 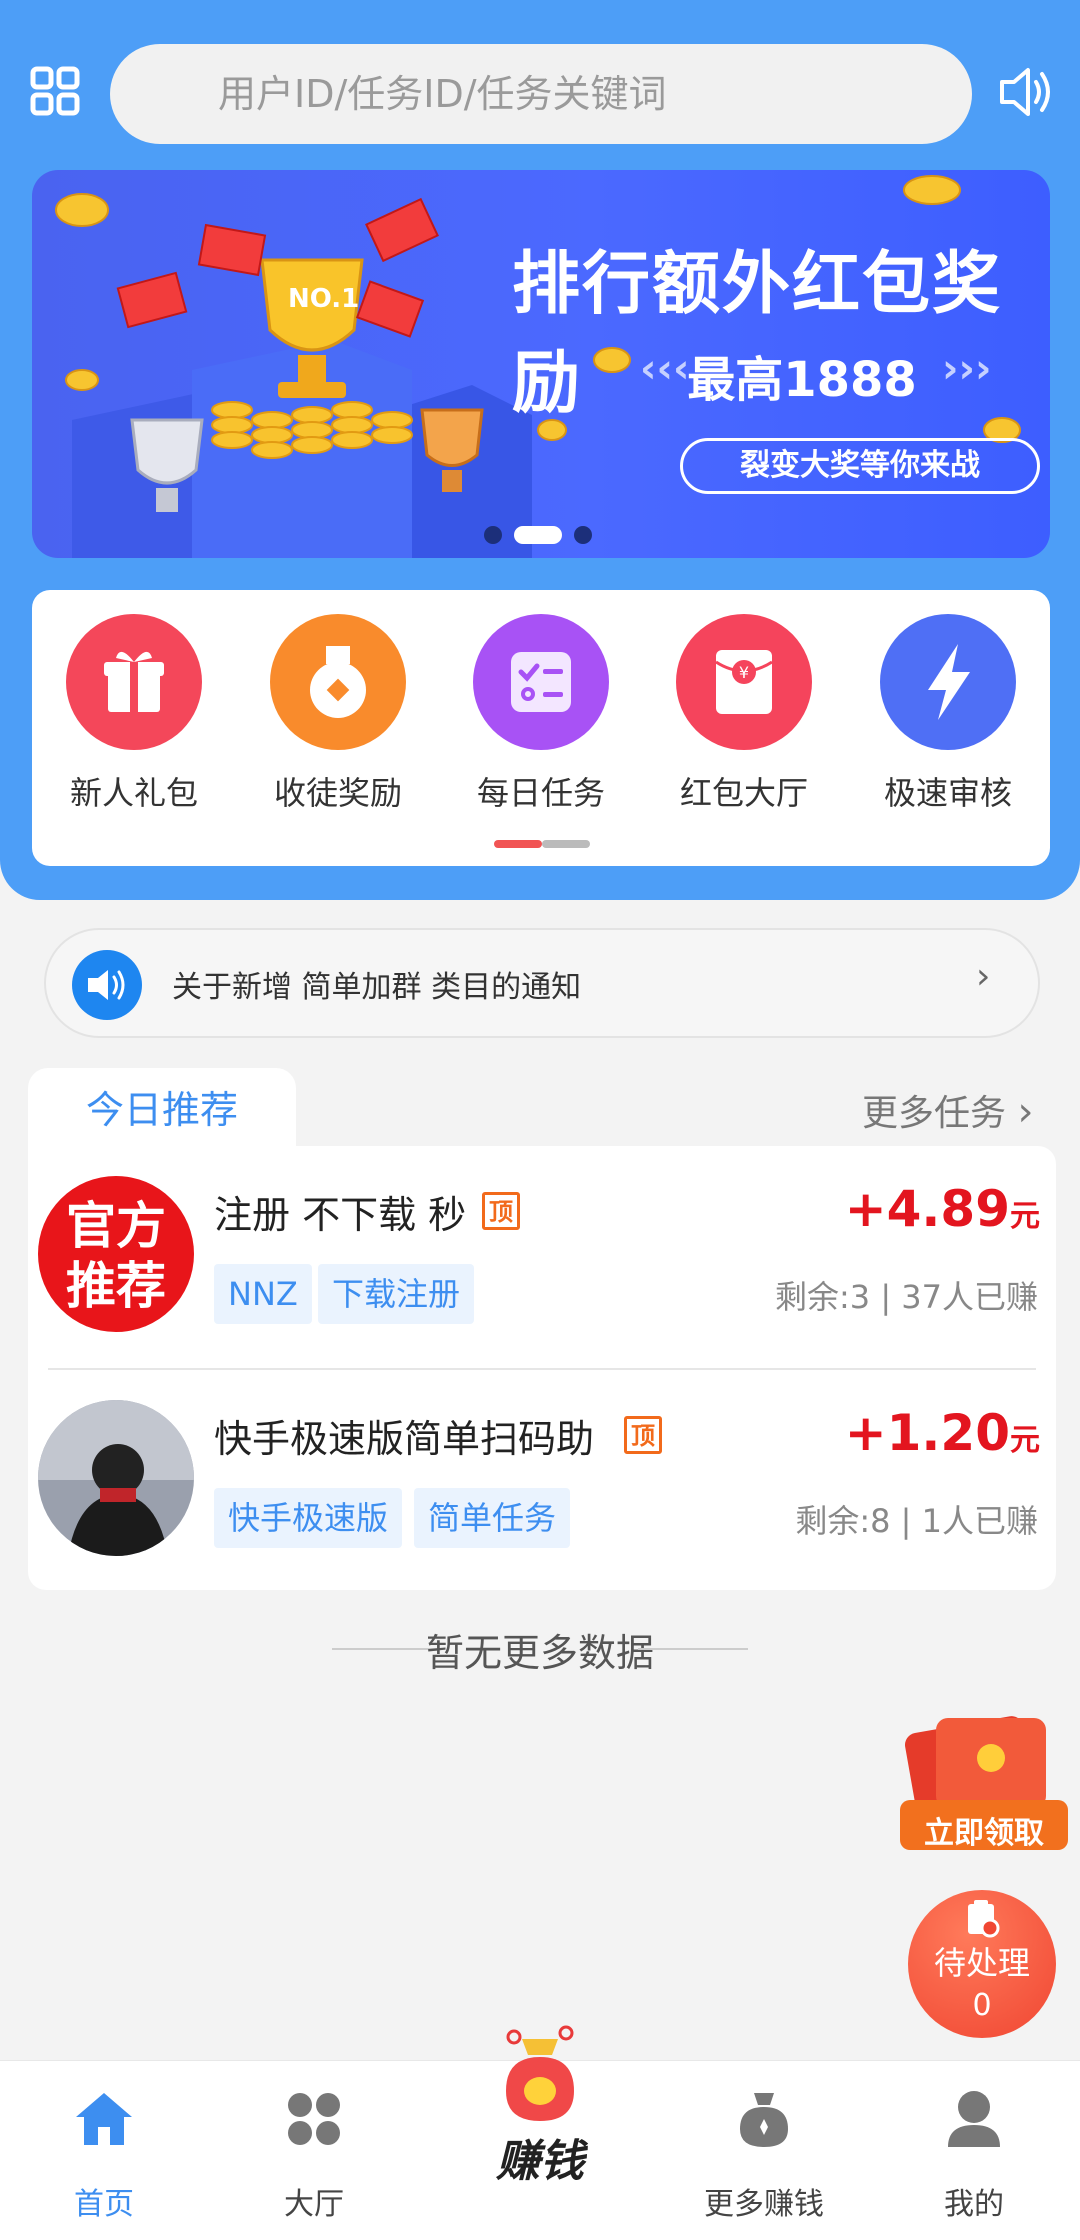 What do you see at coordinates (55, 91) in the screenshot?
I see `category-grid-icon` at bounding box center [55, 91].